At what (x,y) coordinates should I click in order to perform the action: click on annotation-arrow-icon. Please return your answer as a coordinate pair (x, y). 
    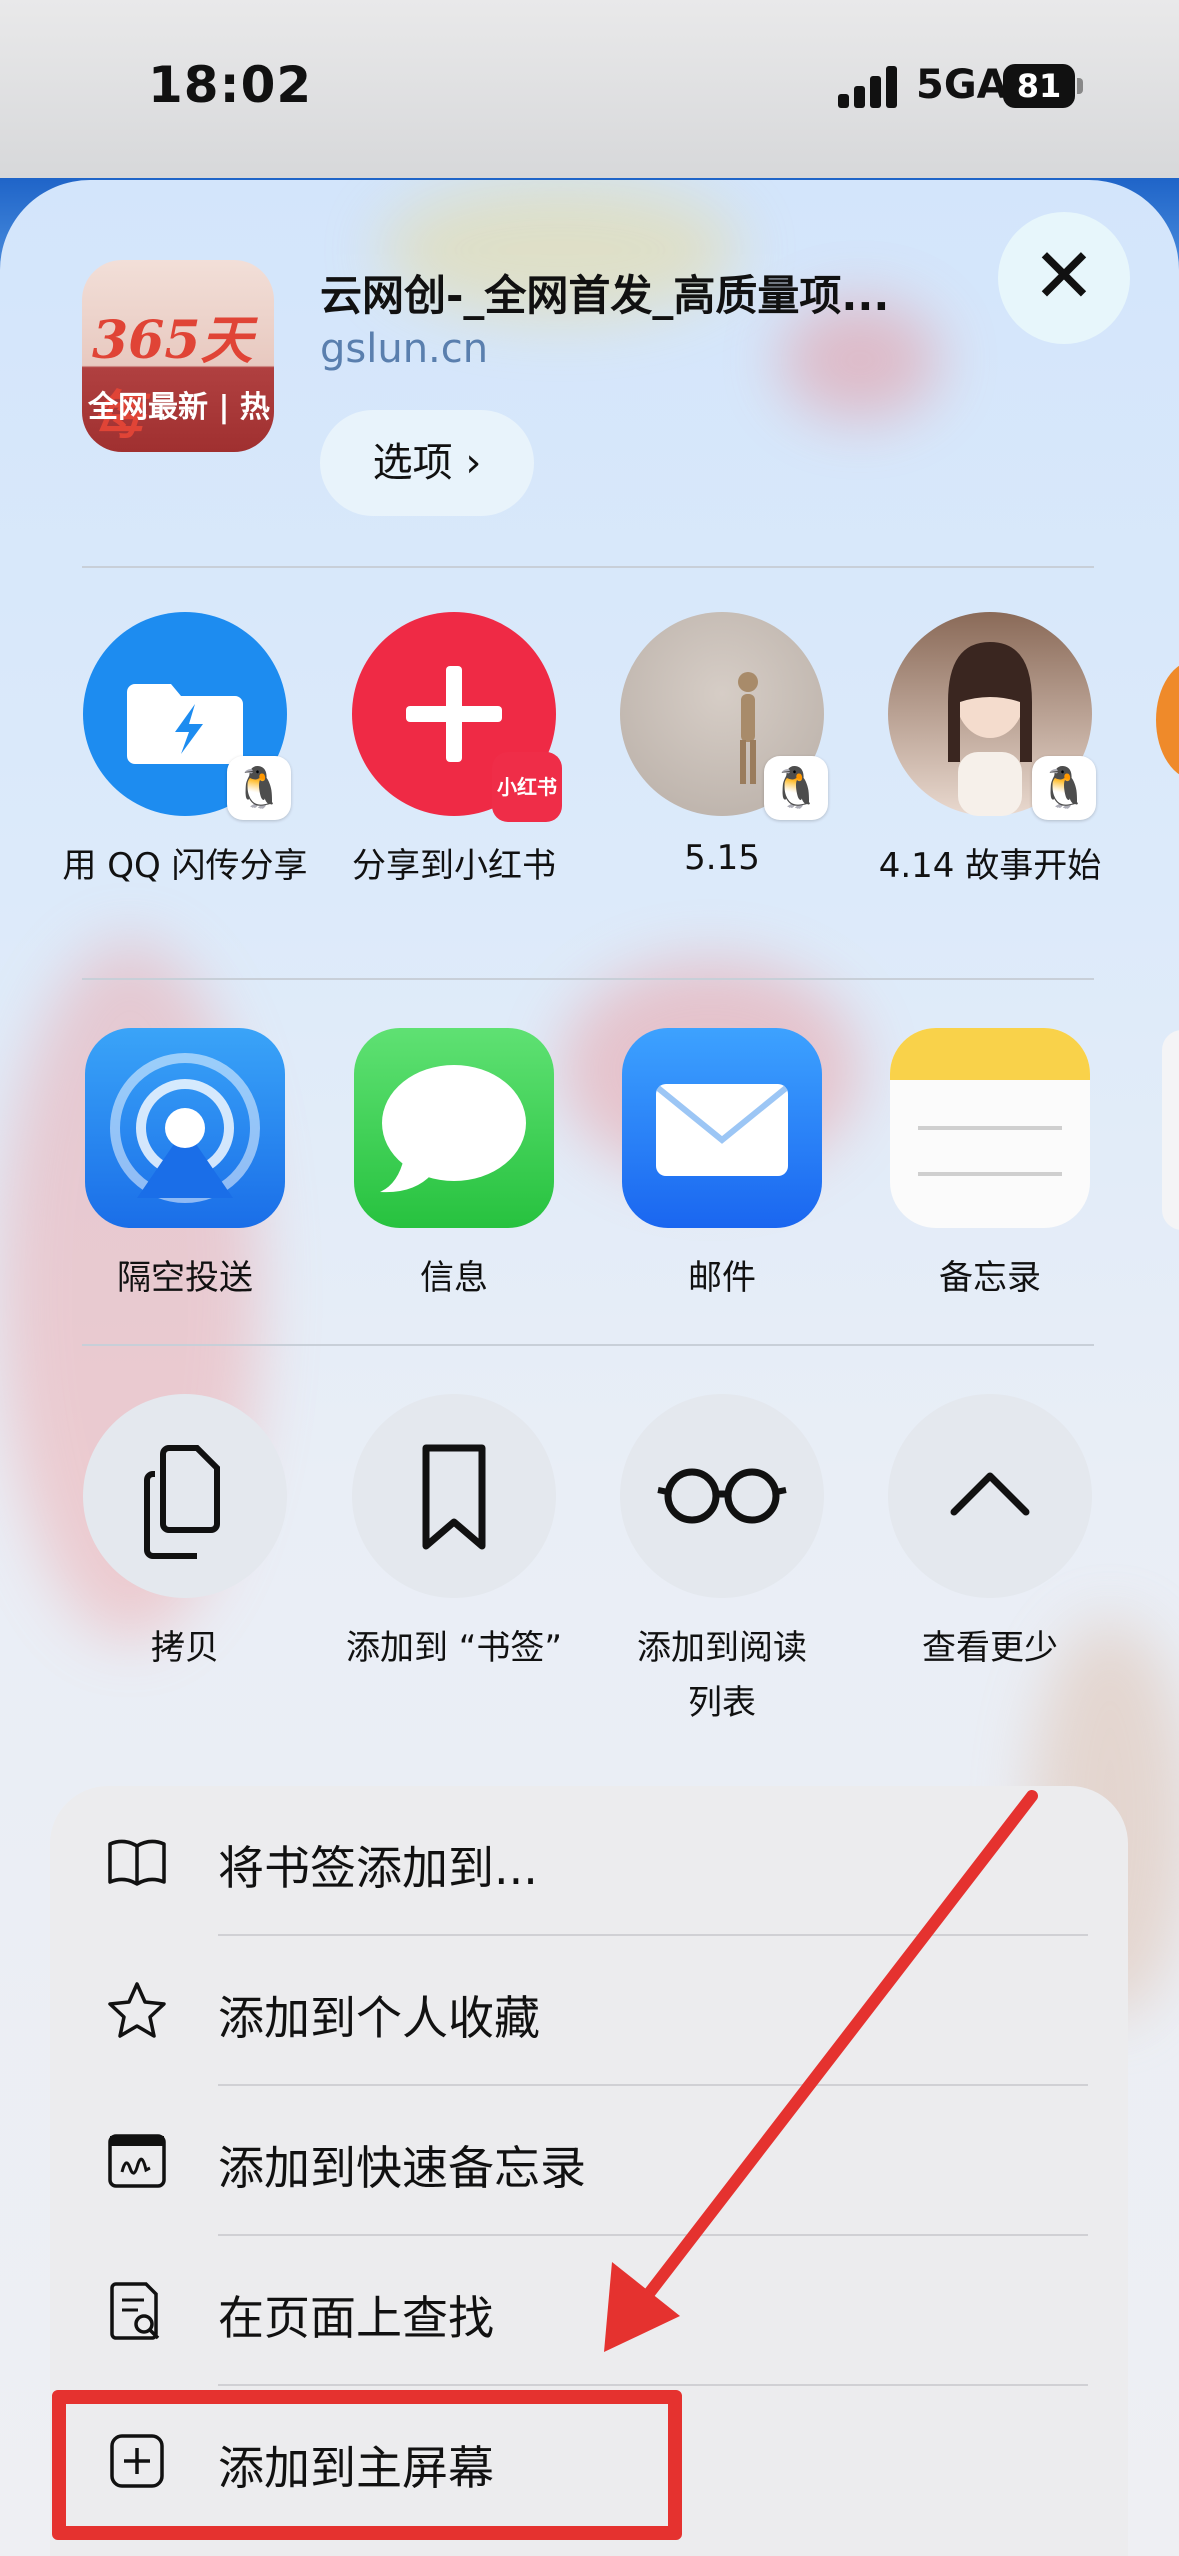
    Looking at the image, I should click on (821, 2071).